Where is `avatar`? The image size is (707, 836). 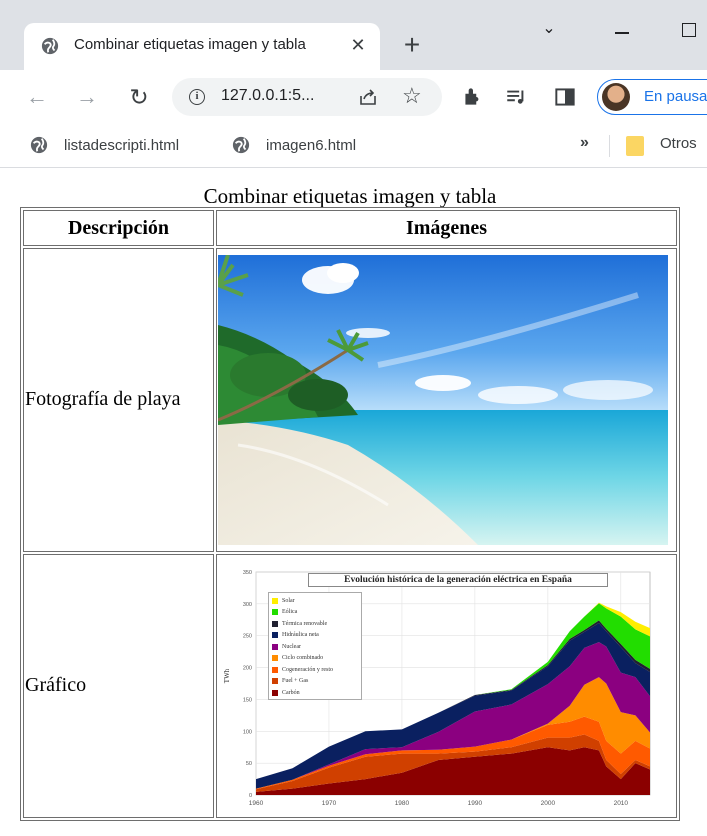
avatar is located at coordinates (616, 97).